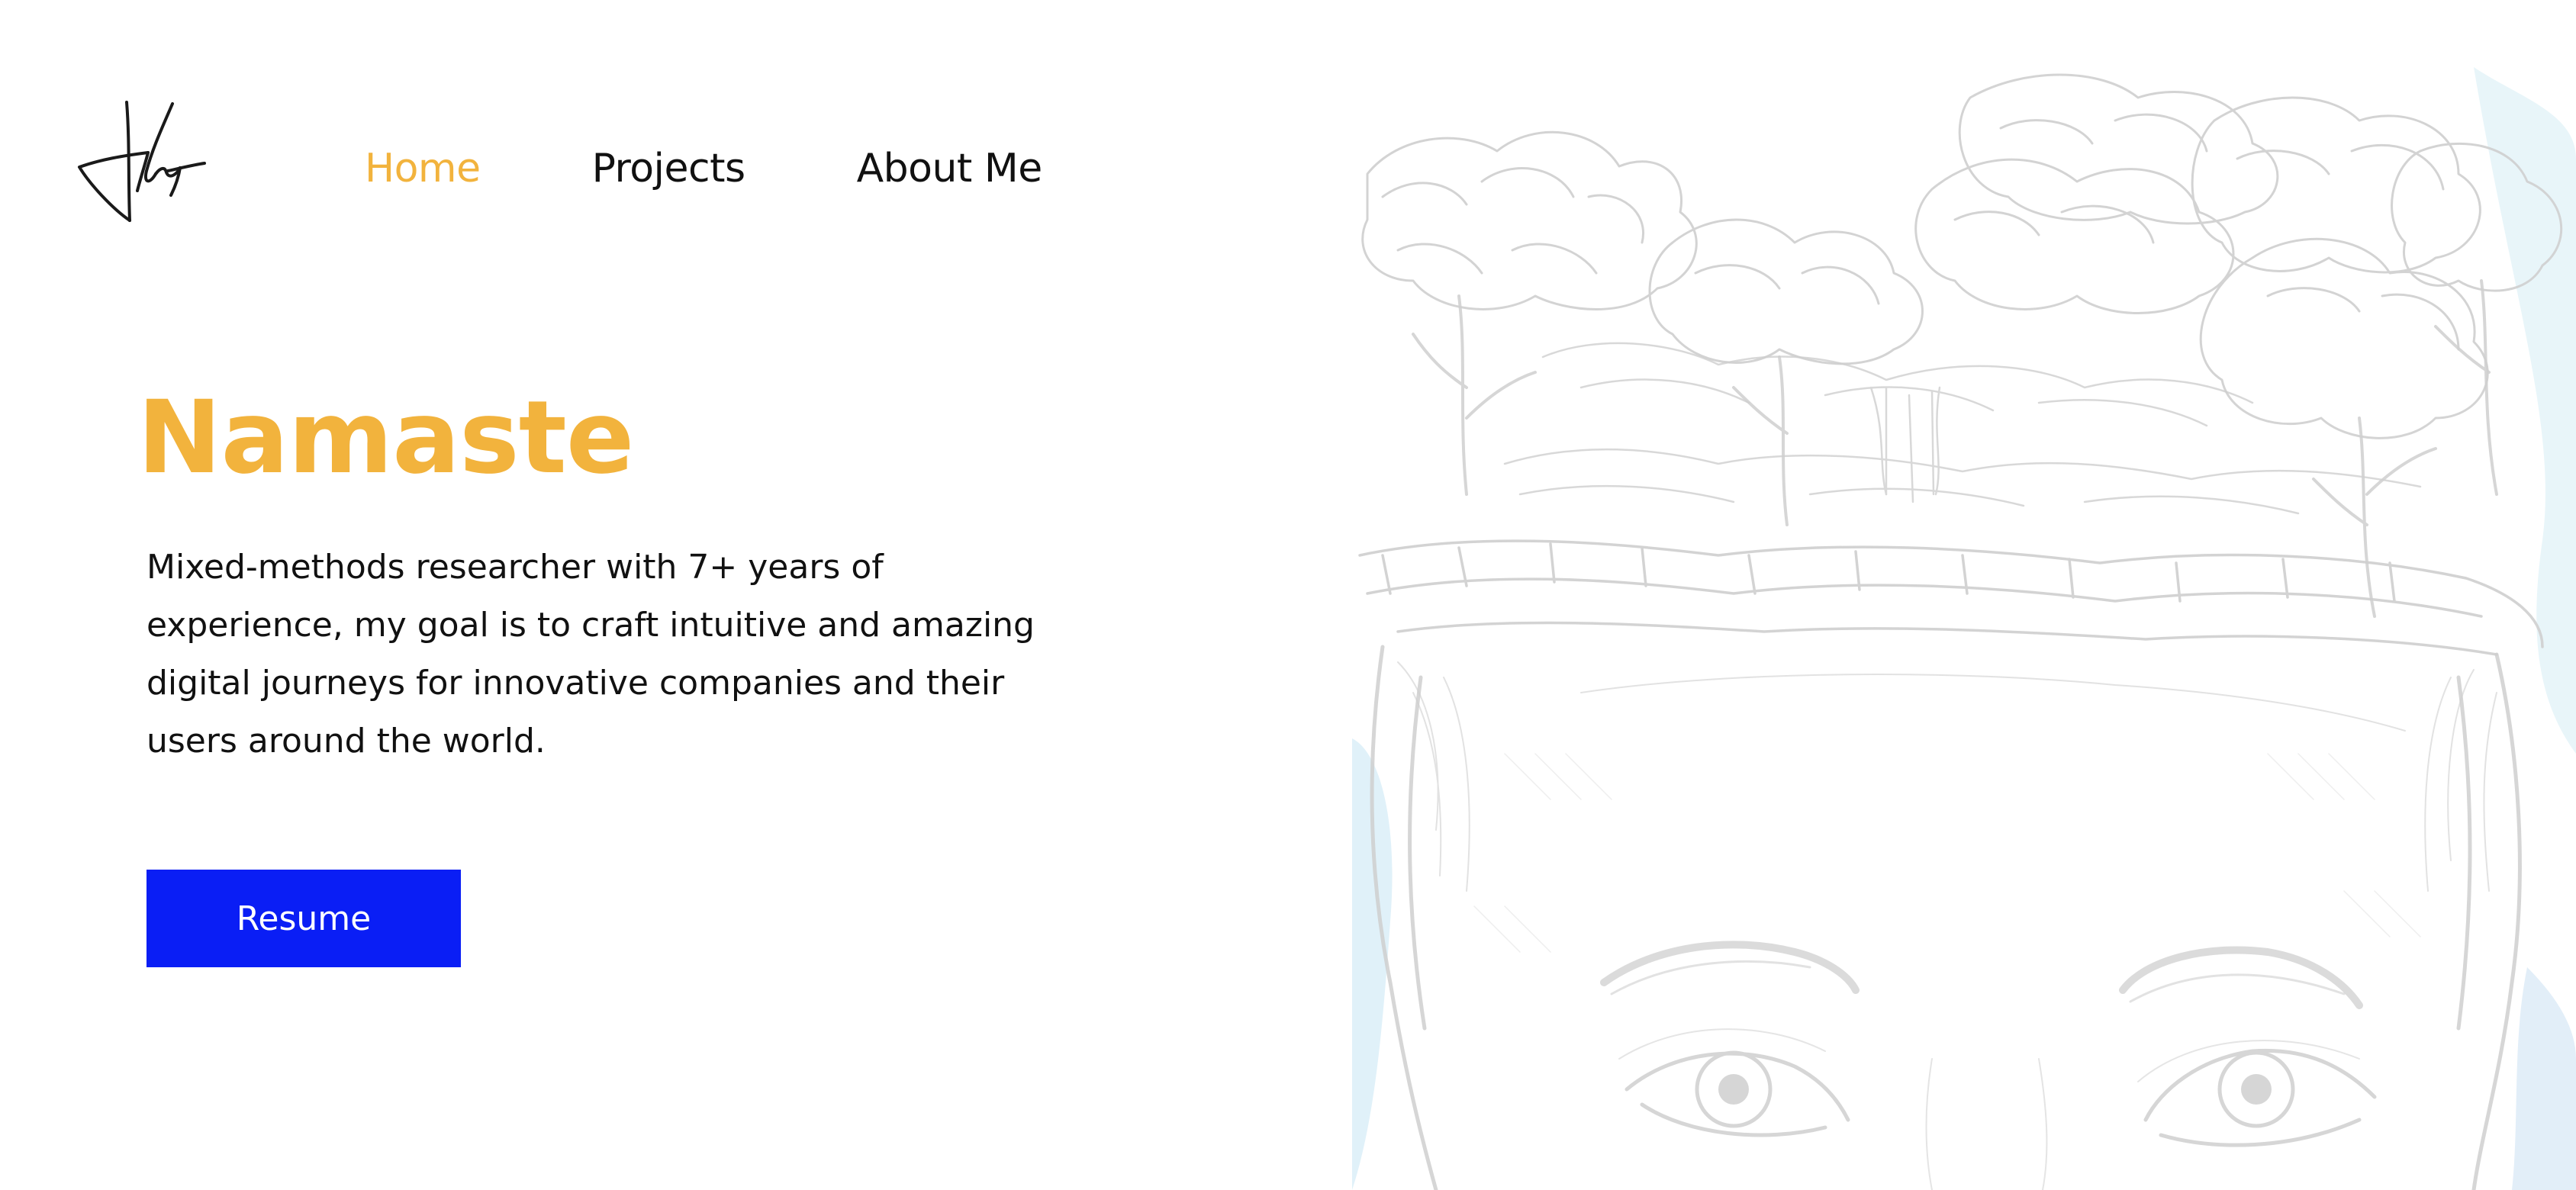  I want to click on nav-projects-link: Projects, so click(669, 168).